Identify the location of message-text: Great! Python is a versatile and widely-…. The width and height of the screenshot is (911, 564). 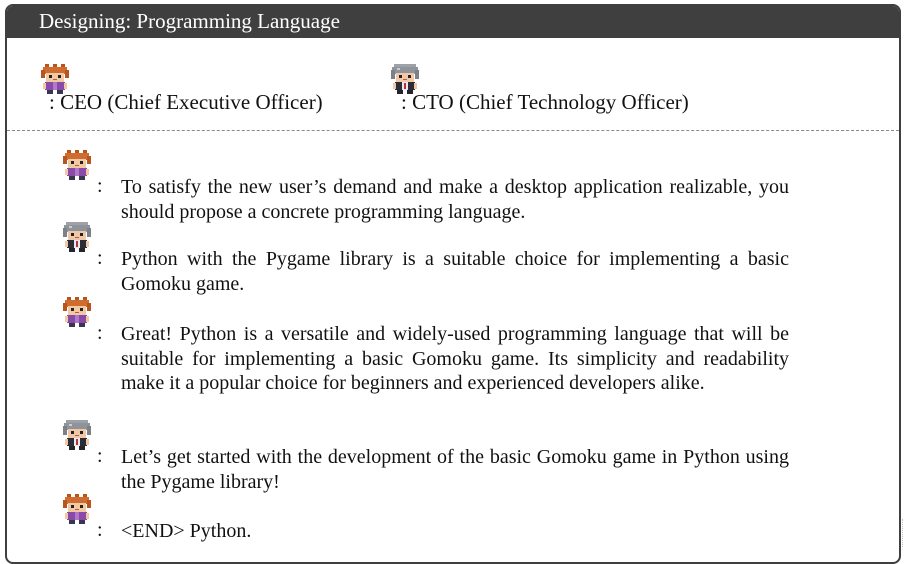
(455, 358).